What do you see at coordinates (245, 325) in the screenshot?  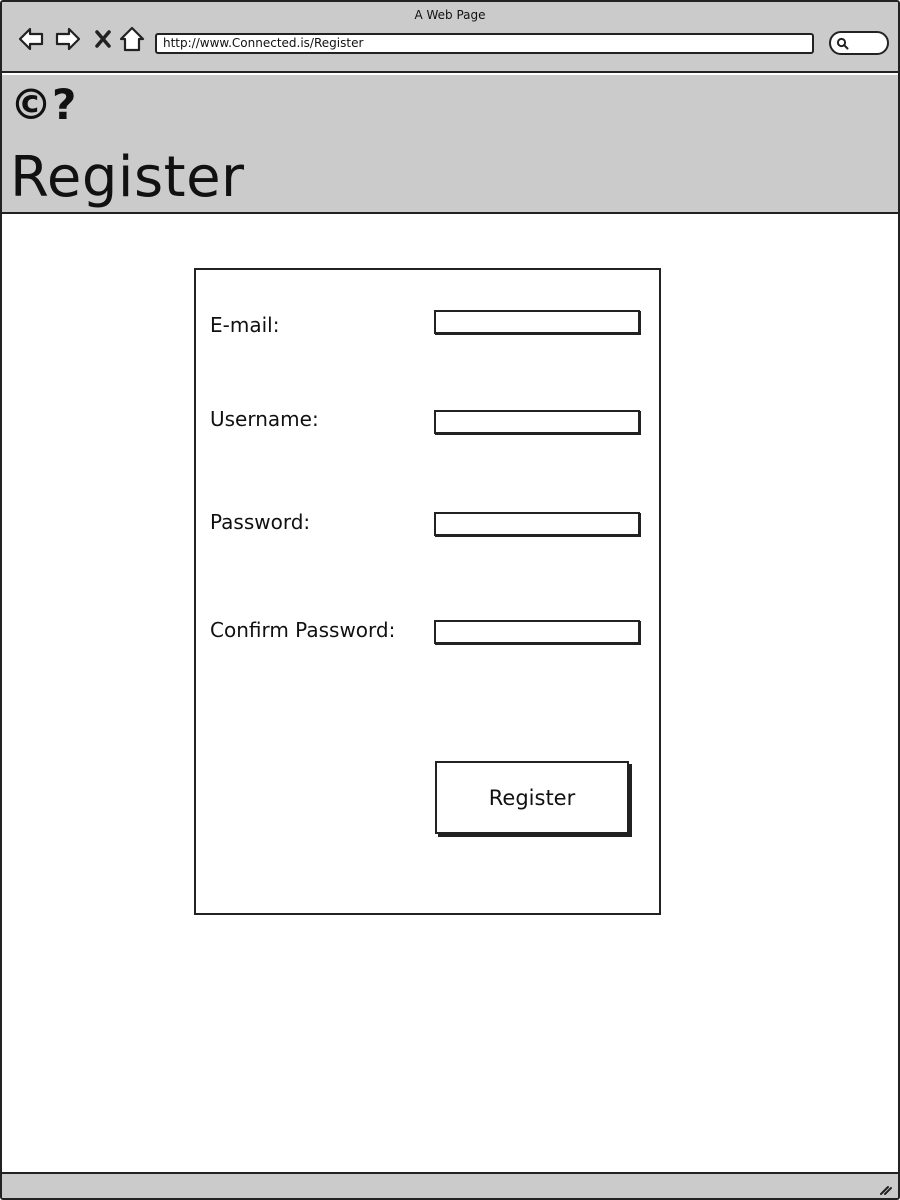 I see `email-label: E-mail:` at bounding box center [245, 325].